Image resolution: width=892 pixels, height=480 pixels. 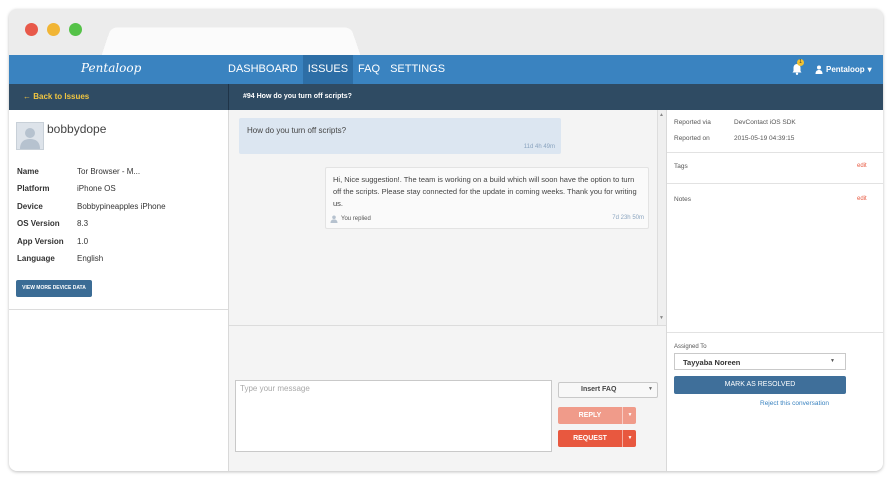 I want to click on minimize-window-button, so click(x=53, y=29).